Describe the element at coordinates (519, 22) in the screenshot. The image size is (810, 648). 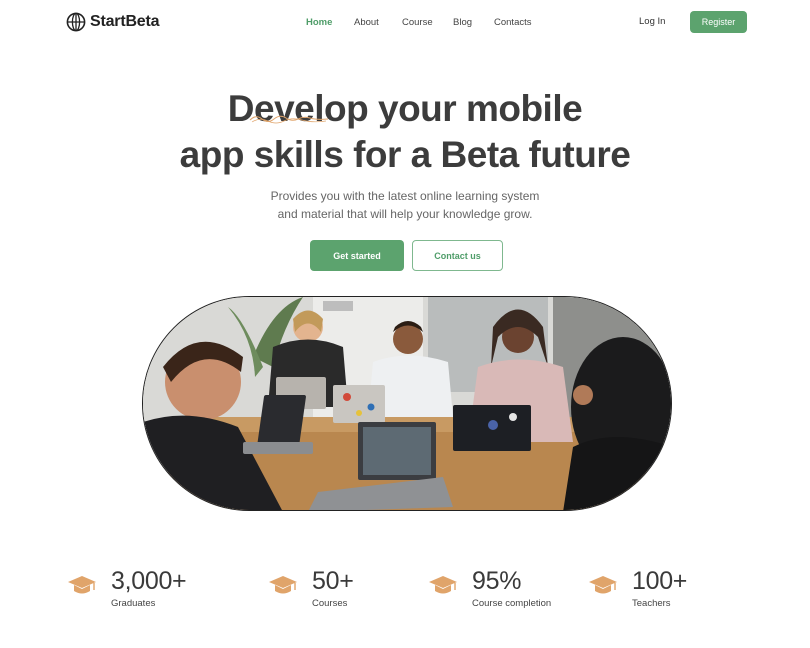
I see `nav-link-contacts: Contacts` at that location.